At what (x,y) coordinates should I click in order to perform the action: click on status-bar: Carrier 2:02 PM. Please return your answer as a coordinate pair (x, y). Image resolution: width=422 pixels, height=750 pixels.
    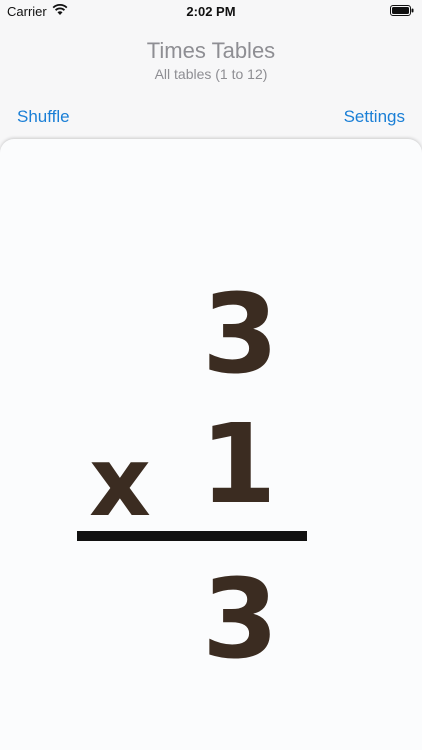
    Looking at the image, I should click on (211, 11).